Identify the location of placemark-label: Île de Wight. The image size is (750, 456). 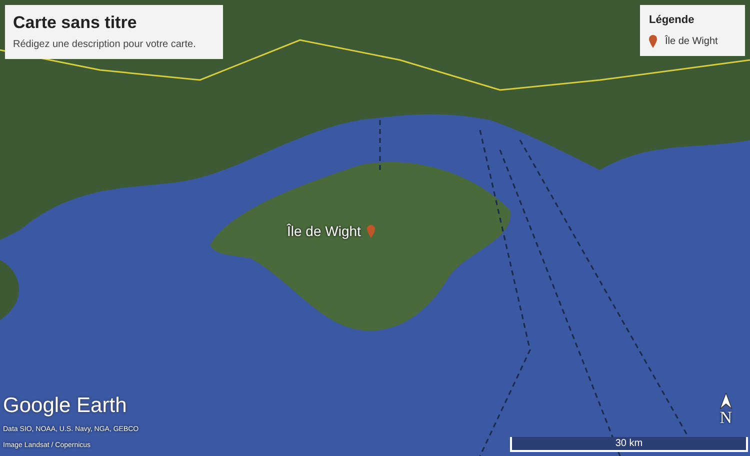
(324, 231).